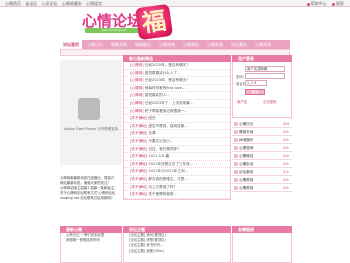 The height and width of the screenshot is (263, 350). What do you see at coordinates (246, 156) in the screenshot?
I see `forum-name: 心情驿站` at bounding box center [246, 156].